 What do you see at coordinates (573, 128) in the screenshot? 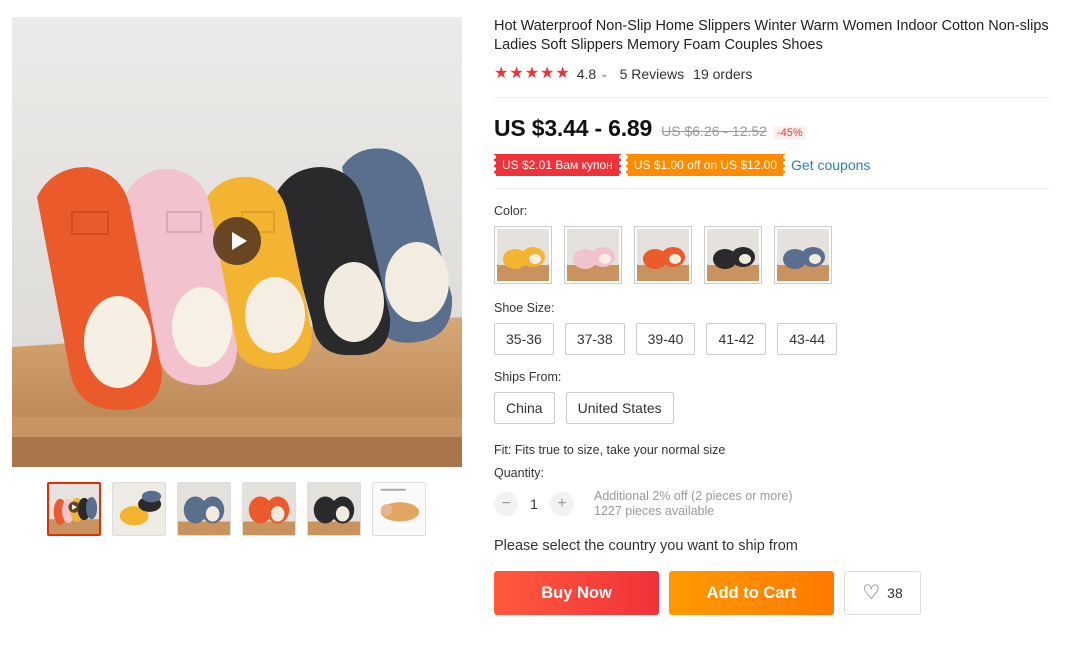
I see `current-price: US $3.44 - 6.89` at bounding box center [573, 128].